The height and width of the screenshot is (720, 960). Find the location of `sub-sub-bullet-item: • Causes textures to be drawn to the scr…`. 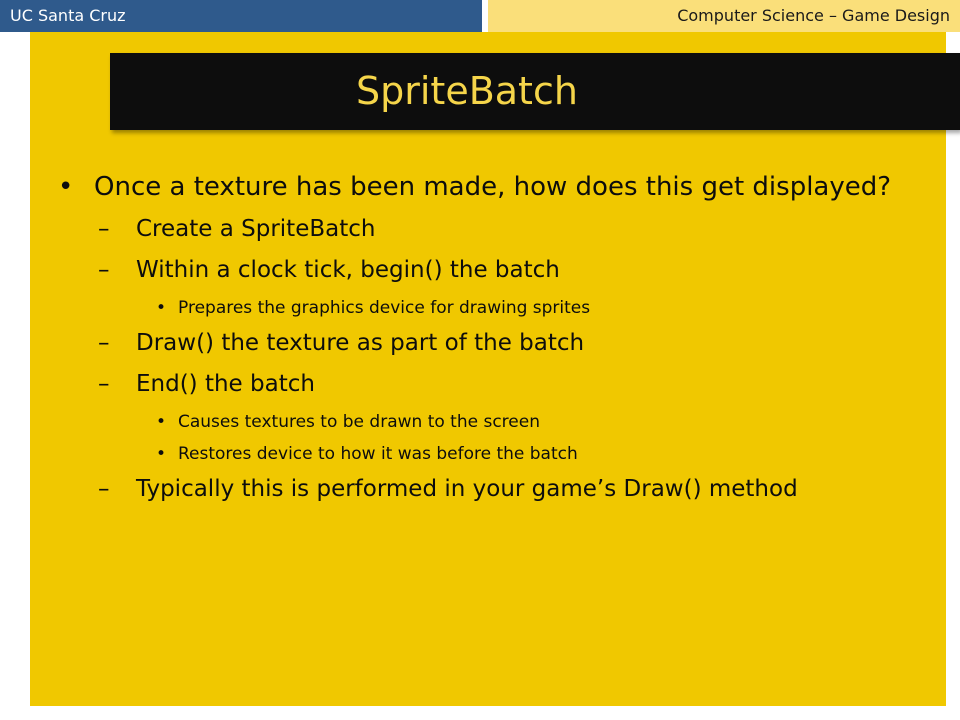

sub-sub-bullet-item: • Causes textures to be drawn to the scr… is located at coordinates (488, 422).